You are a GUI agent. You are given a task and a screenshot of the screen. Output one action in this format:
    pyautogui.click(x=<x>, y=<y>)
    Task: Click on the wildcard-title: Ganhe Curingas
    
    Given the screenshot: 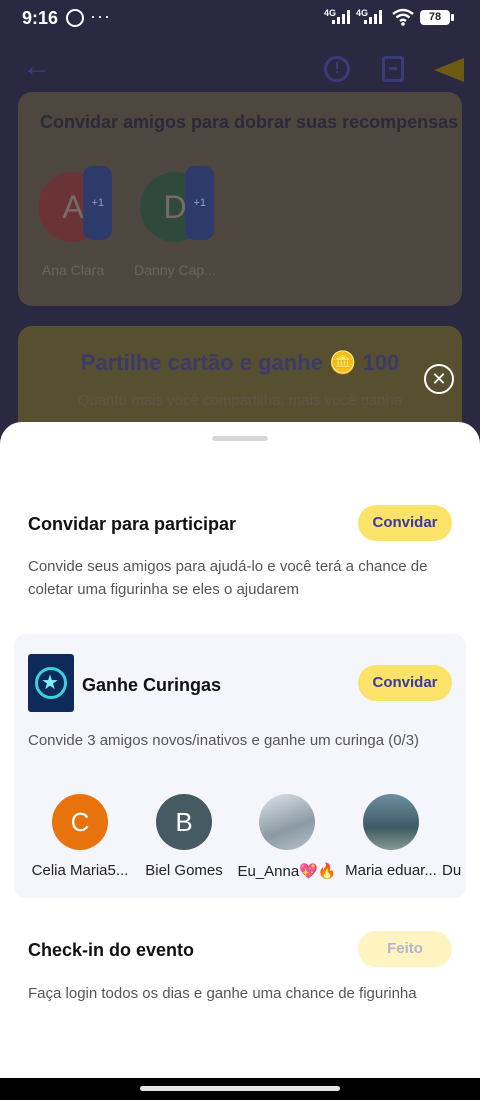 What is the action you would take?
    pyautogui.click(x=152, y=685)
    